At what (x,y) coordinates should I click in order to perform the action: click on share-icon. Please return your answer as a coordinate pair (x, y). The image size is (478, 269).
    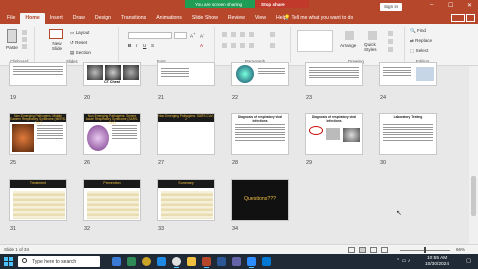
    Looking at the image, I should click on (458, 18).